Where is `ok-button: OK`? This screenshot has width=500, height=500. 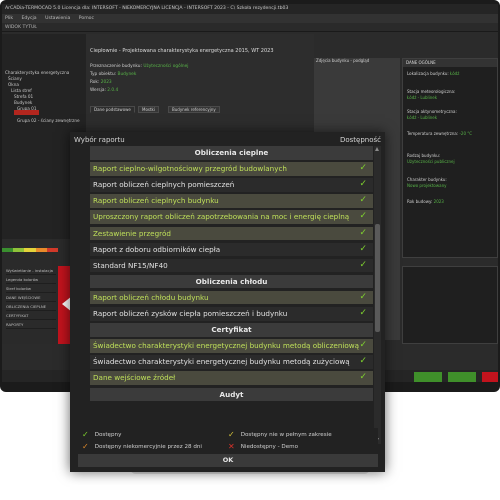
ok-button: OK is located at coordinates (228, 460).